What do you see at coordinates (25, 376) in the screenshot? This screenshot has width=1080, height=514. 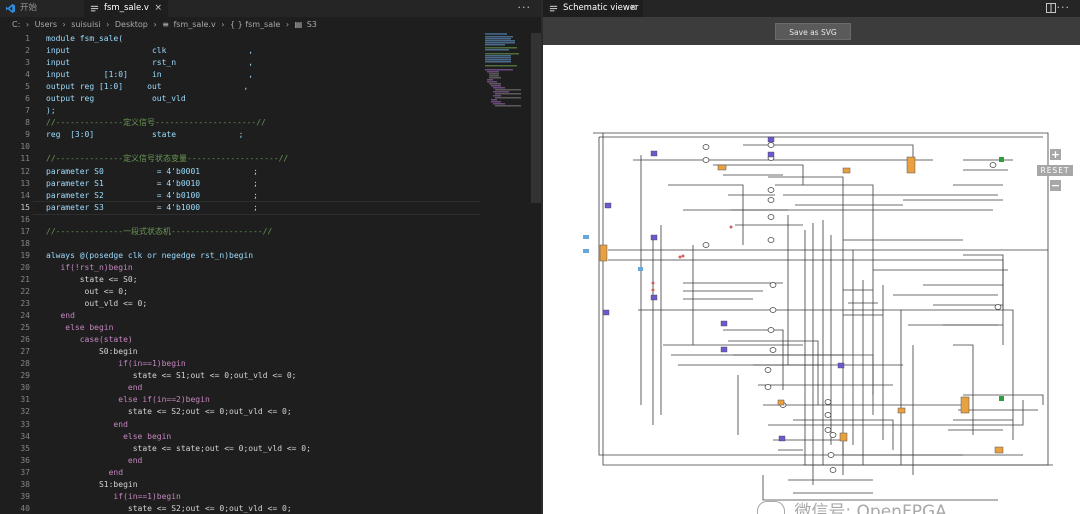 I see `line-number: 29` at bounding box center [25, 376].